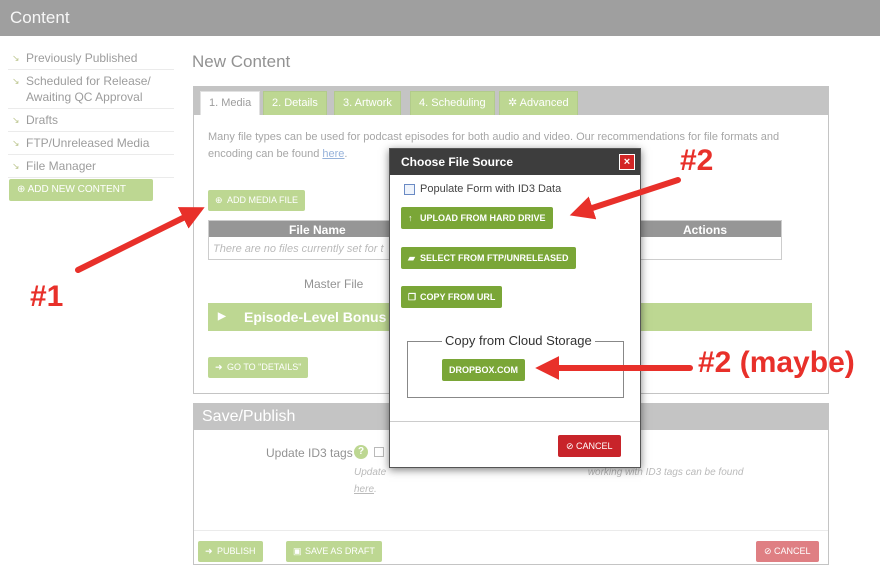 The height and width of the screenshot is (579, 880). What do you see at coordinates (776, 362) in the screenshot?
I see `annotation-label-2-maybe: #2 (maybe)` at bounding box center [776, 362].